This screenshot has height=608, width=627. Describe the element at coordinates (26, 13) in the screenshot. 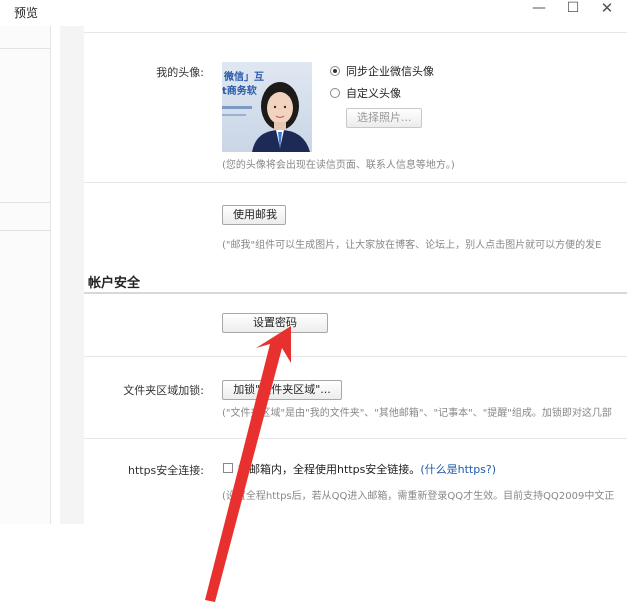

I see `window-title: 预览` at that location.